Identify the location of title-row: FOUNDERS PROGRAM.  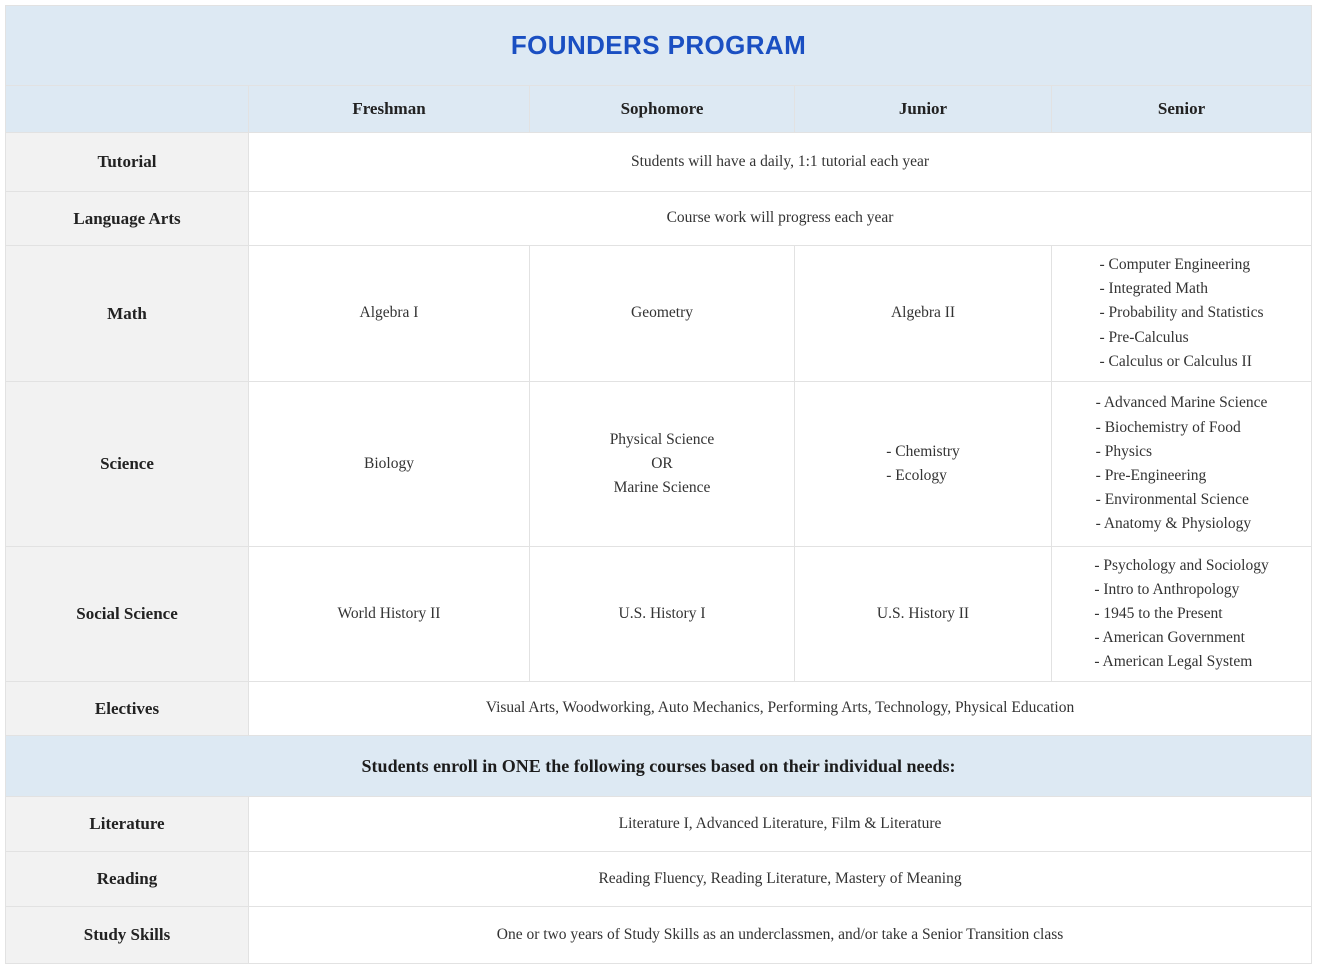
(658, 45).